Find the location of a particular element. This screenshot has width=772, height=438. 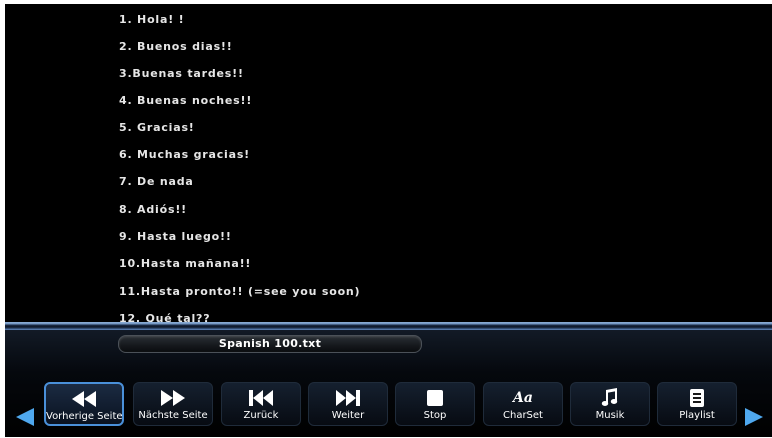

button-label: Zurück is located at coordinates (261, 415).